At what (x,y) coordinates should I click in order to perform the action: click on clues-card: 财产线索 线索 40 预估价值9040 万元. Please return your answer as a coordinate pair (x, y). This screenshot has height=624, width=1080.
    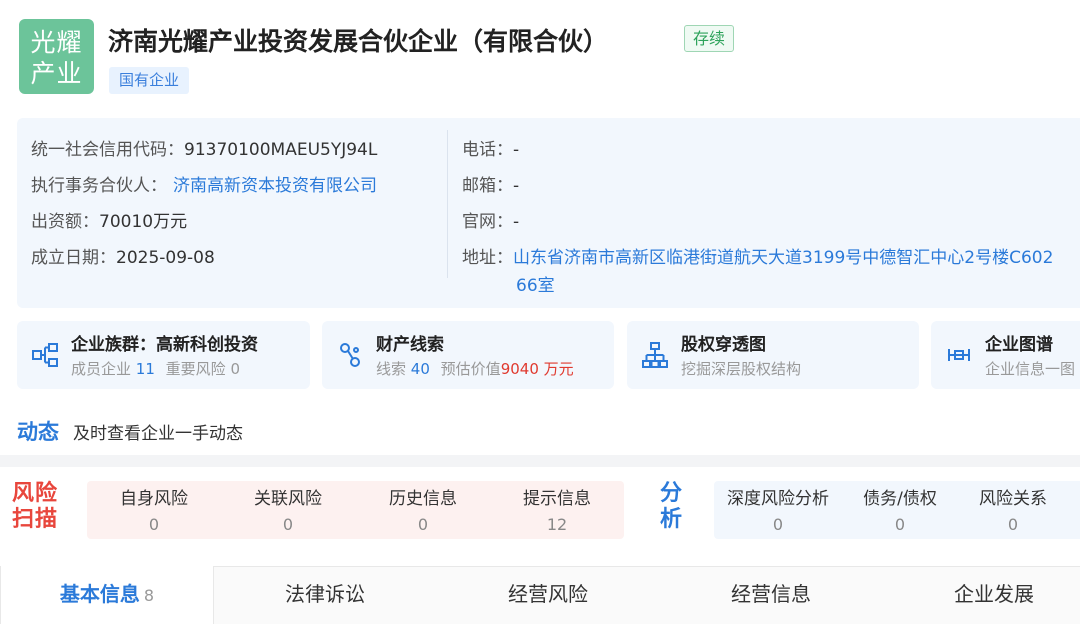
    Looking at the image, I should click on (468, 355).